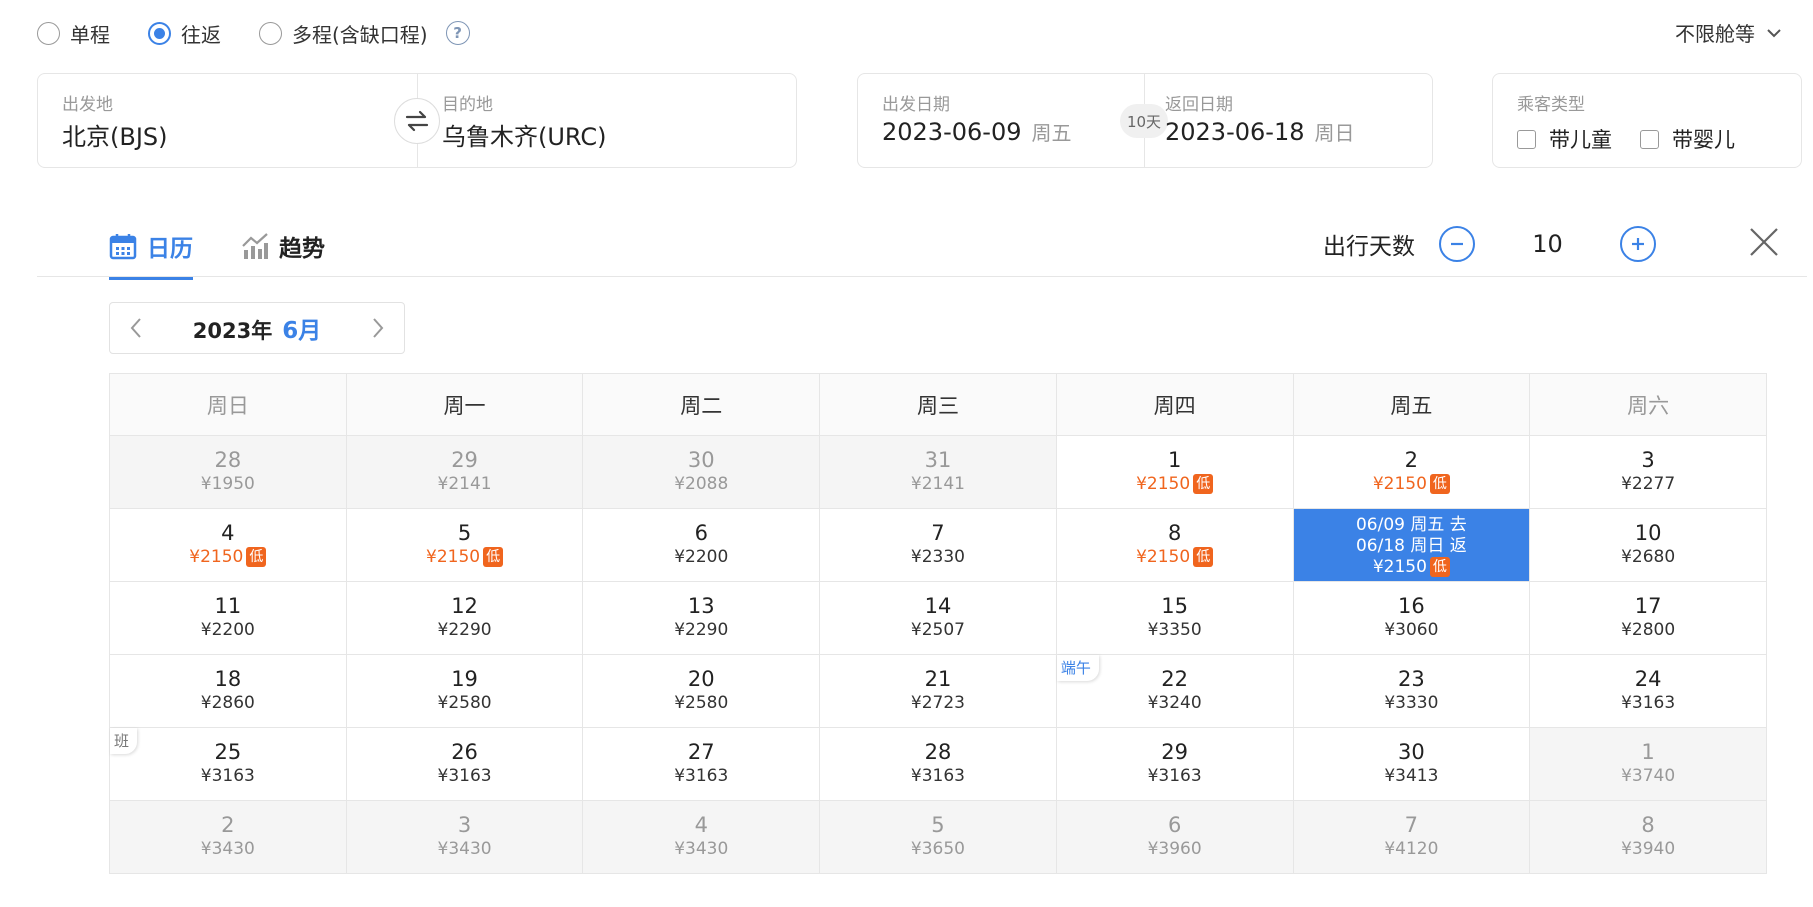 This screenshot has width=1813, height=907. Describe the element at coordinates (1457, 244) in the screenshot. I see `decrease-days-button` at that location.